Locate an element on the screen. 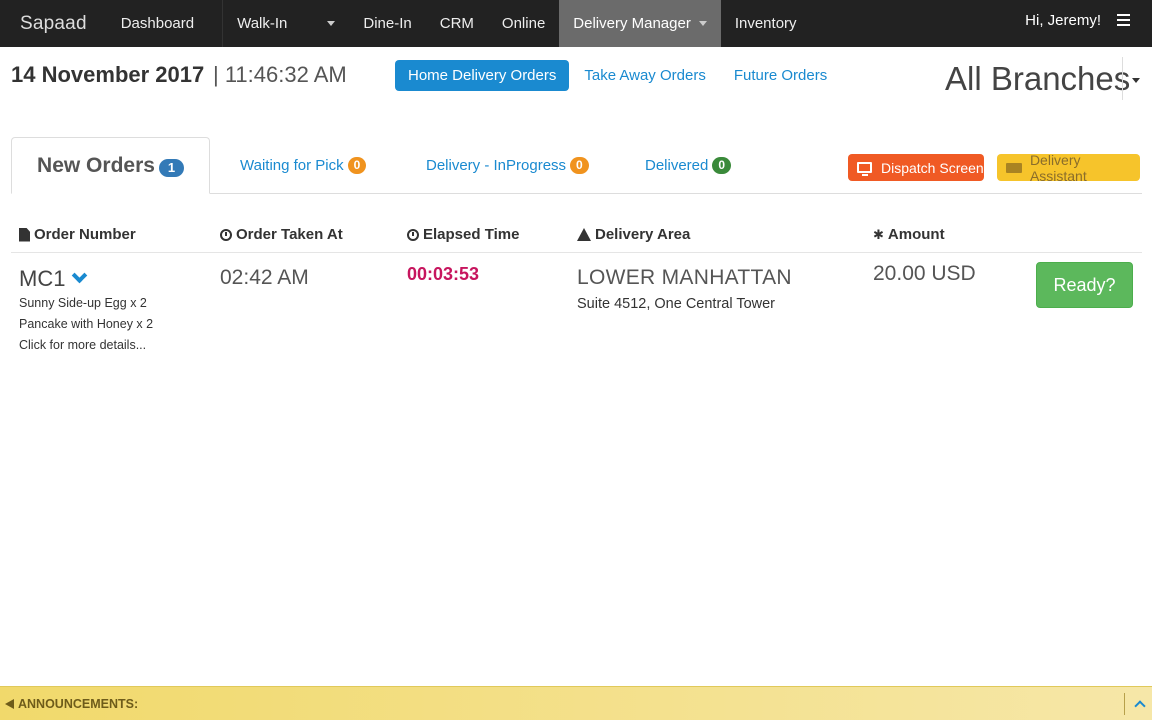 The width and height of the screenshot is (1152, 720). elapsed-time: 00:03:53 is located at coordinates (443, 274).